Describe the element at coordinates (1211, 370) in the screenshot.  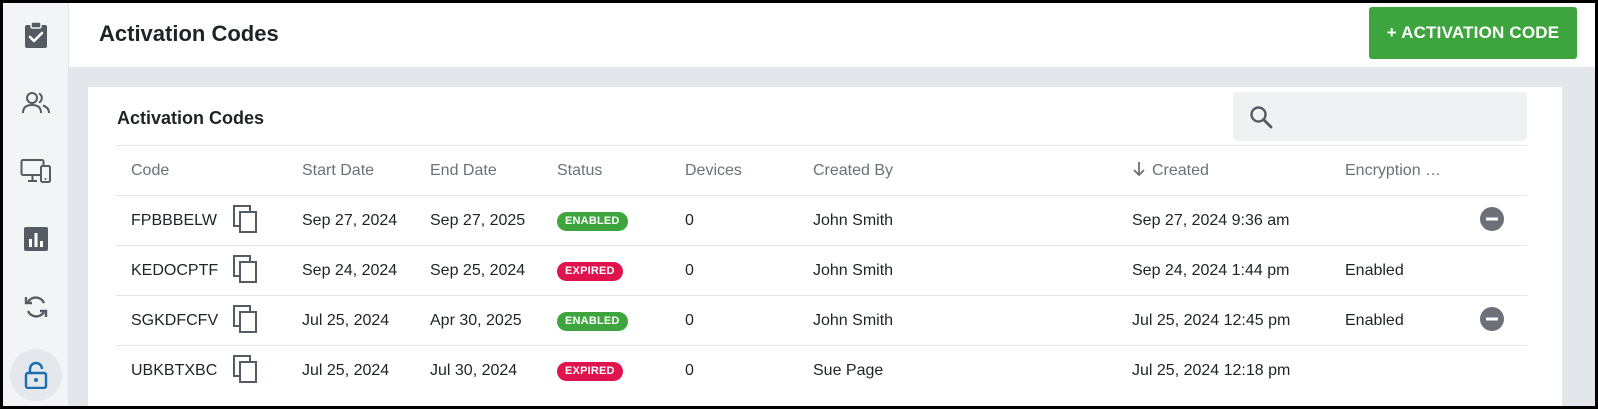
I see `created-cell: Jul 25, 2024 12:18 pm` at that location.